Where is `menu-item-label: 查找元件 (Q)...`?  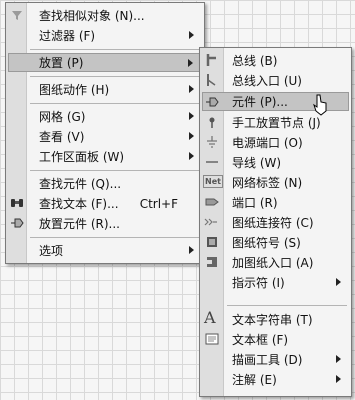 menu-item-label: 查找元件 (Q)... is located at coordinates (80, 184).